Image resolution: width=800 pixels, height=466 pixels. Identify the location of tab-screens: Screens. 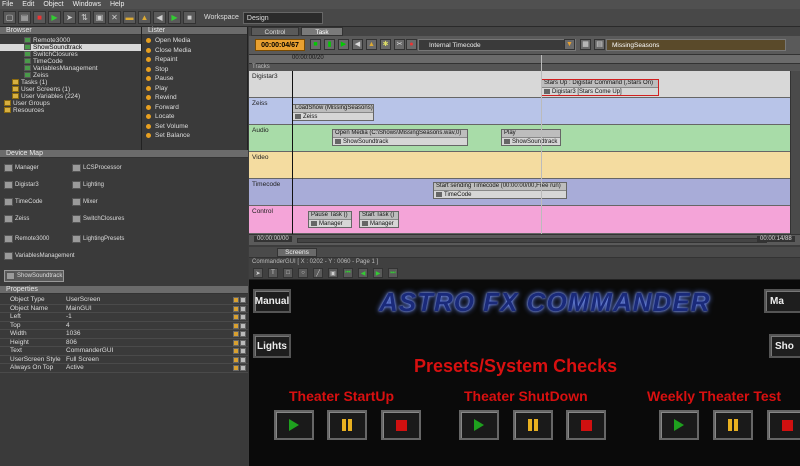
(297, 252).